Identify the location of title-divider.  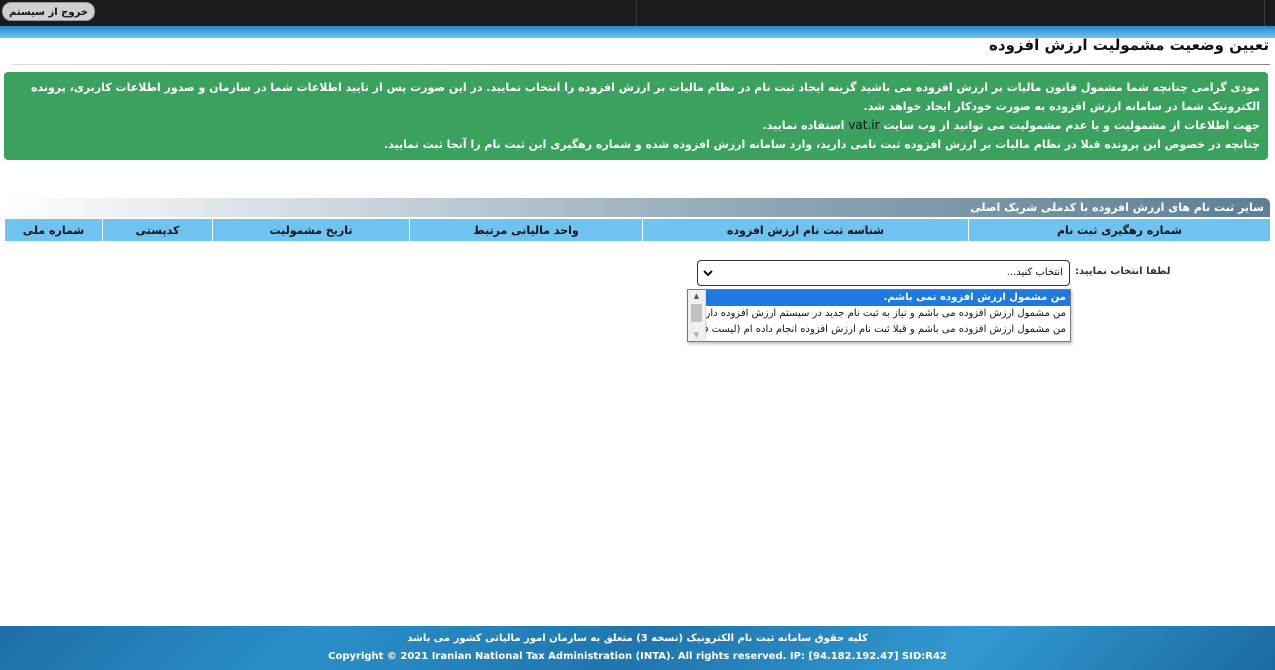
(641, 64).